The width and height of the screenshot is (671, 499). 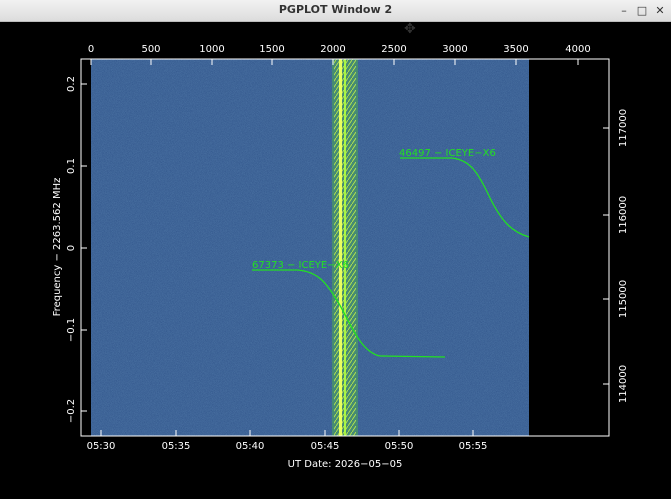 I want to click on bottom-tick-label: 05:35, so click(x=176, y=446).